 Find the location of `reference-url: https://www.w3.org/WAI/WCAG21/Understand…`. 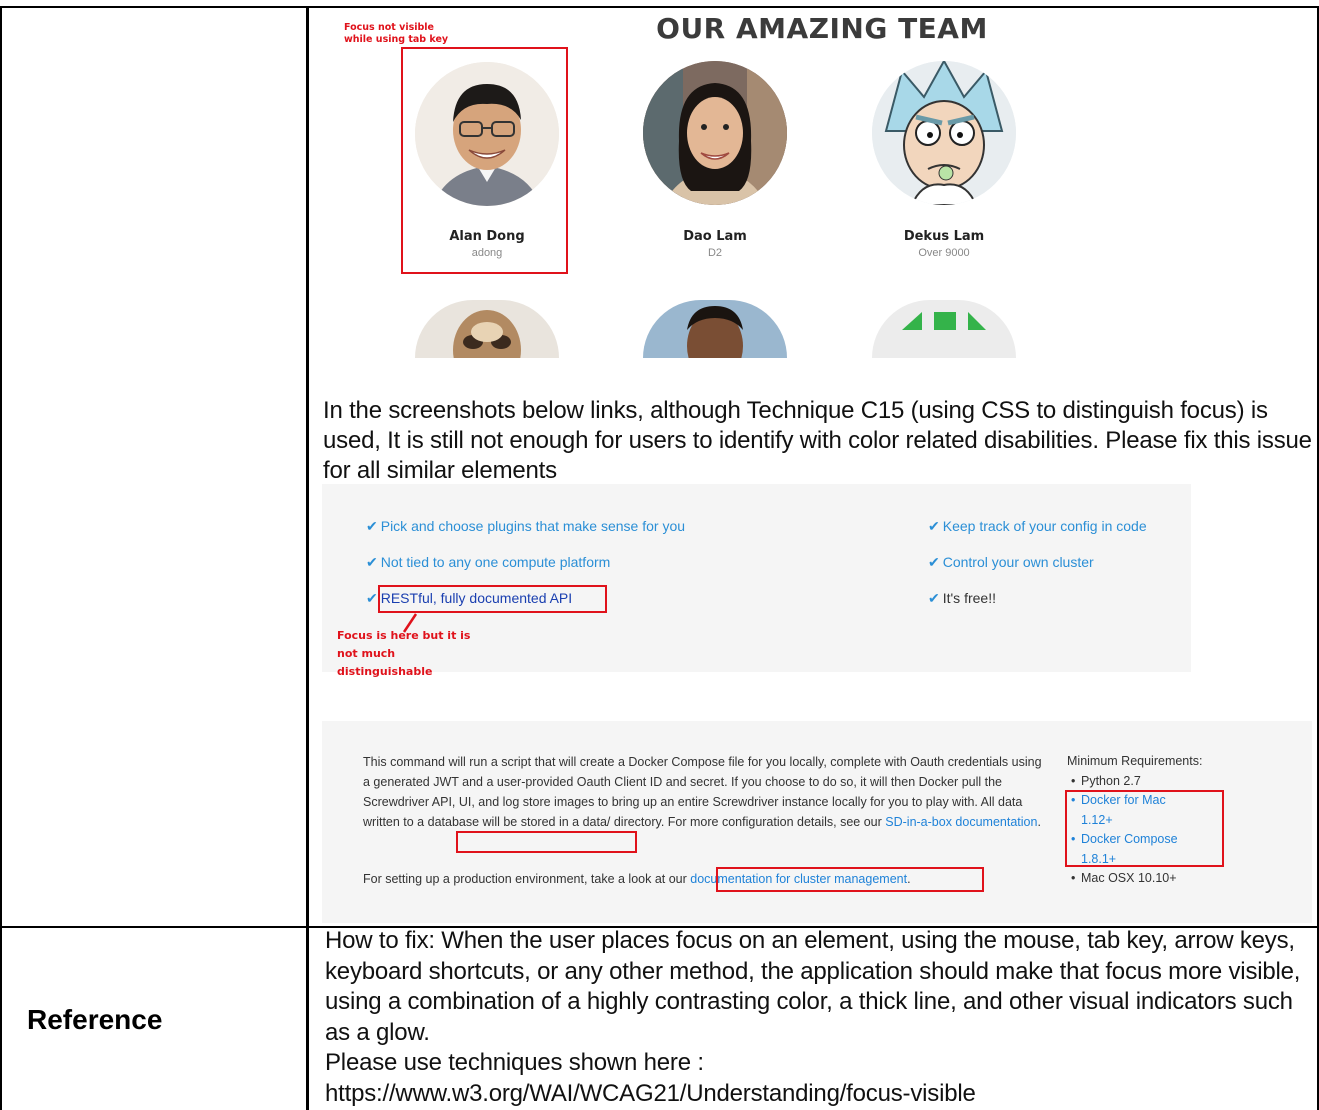

reference-url: https://www.w3.org/WAI/WCAG21/Understand… is located at coordinates (820, 1094).